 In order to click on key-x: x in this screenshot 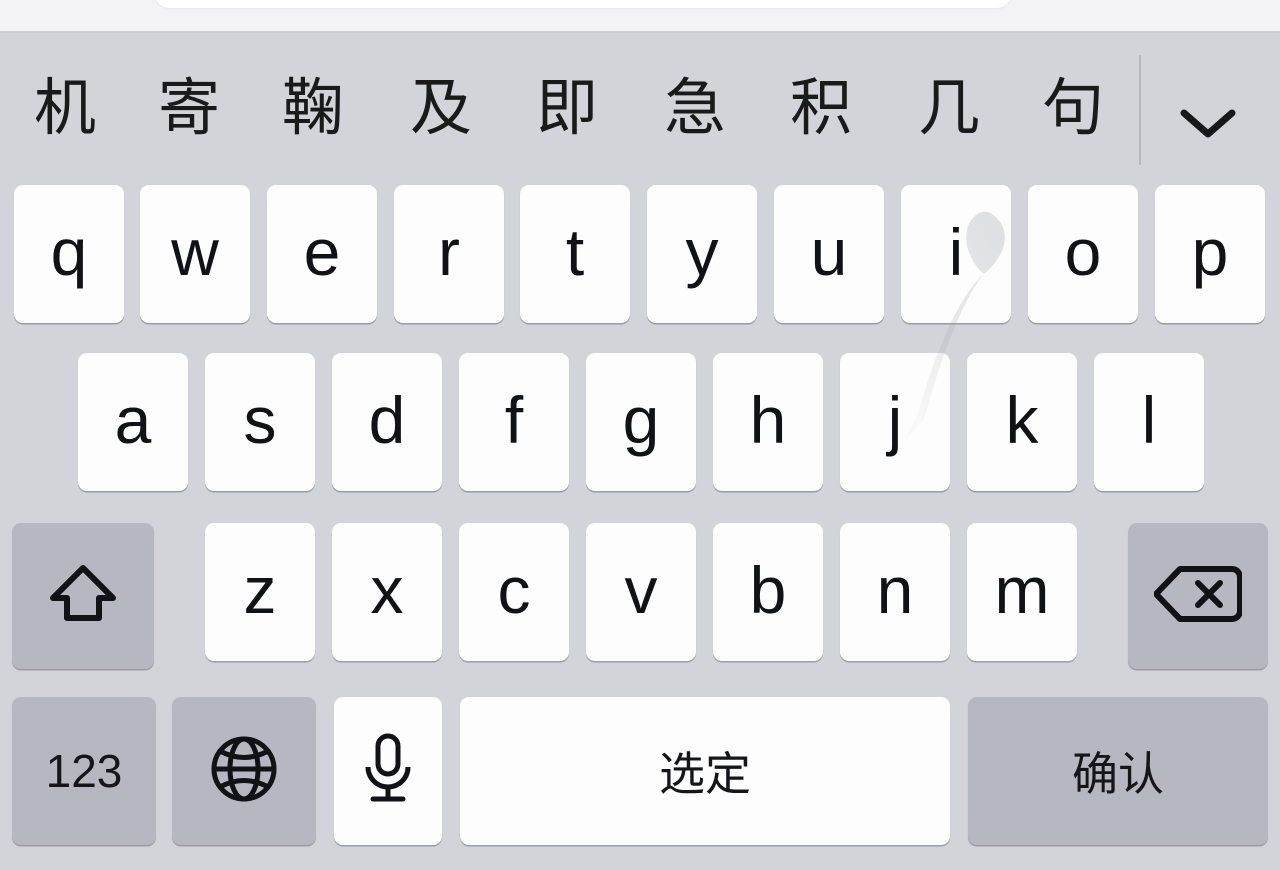, I will do `click(387, 592)`.